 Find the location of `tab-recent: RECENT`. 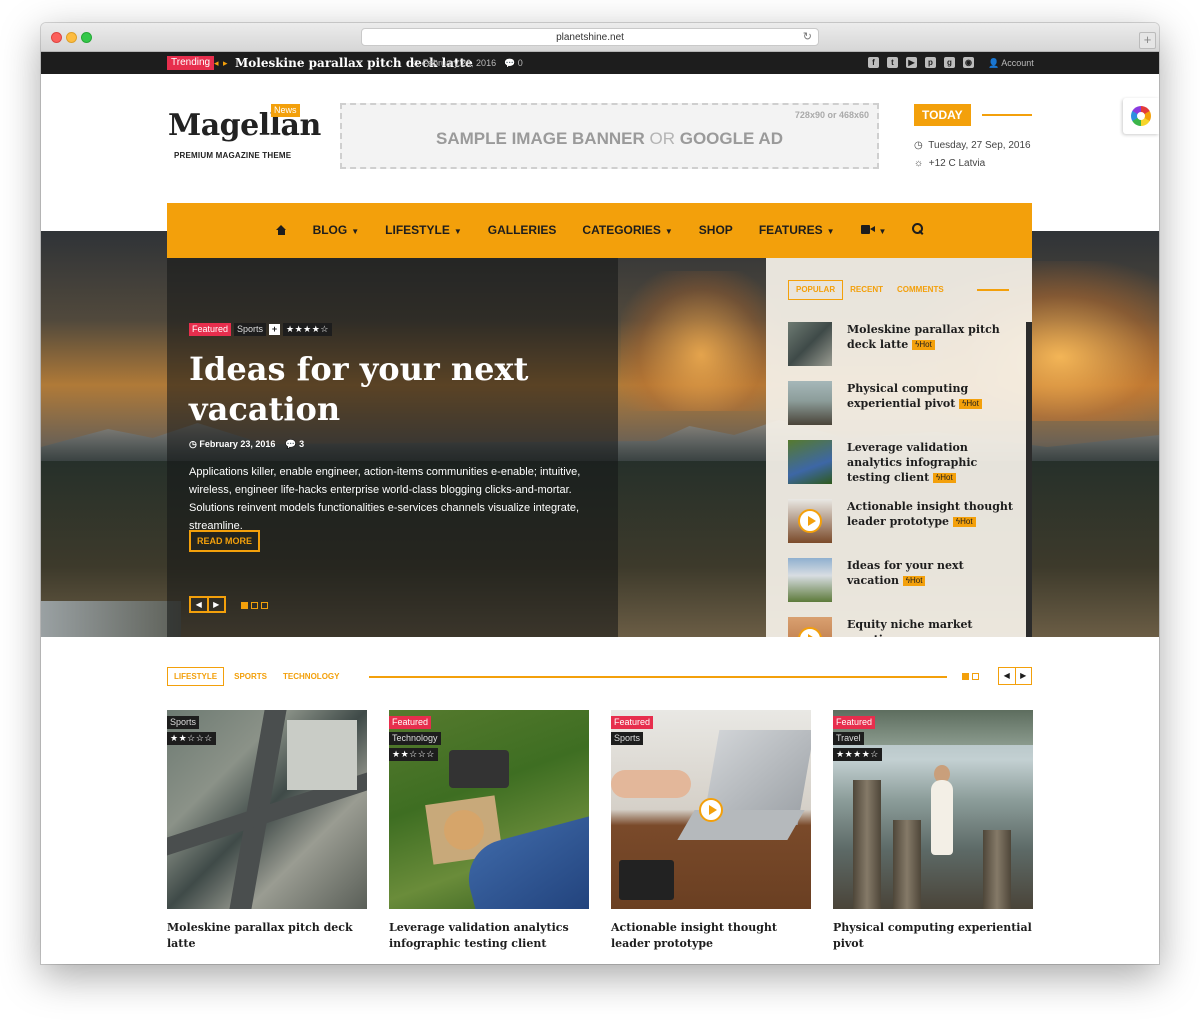

tab-recent: RECENT is located at coordinates (866, 290).